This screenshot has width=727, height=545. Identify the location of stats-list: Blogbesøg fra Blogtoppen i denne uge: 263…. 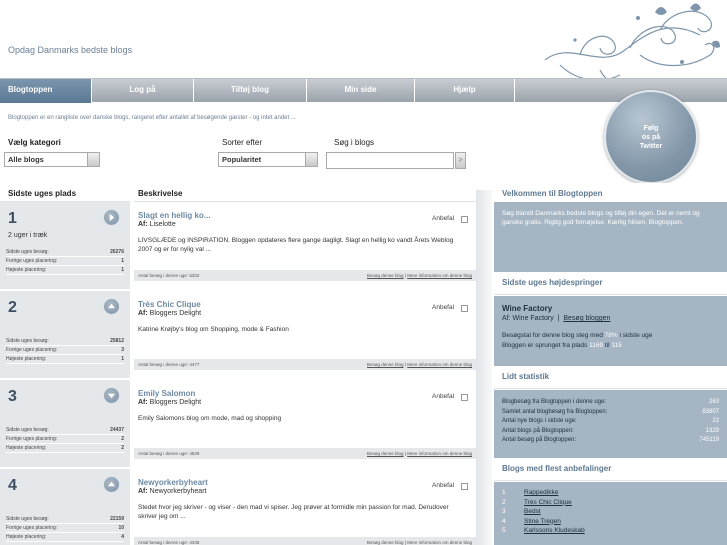
(610, 418).